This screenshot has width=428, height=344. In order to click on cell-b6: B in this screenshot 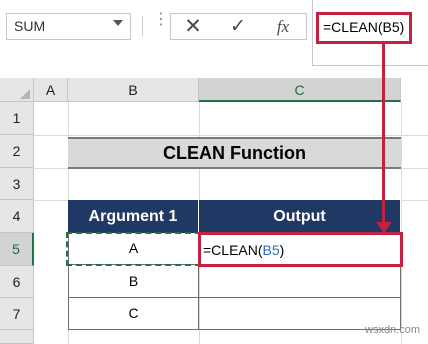, I will do `click(134, 282)`.